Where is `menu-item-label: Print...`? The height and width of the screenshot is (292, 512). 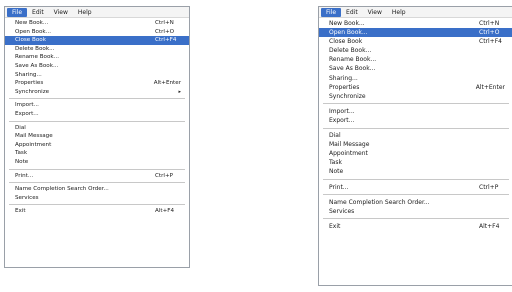 menu-item-label: Print... is located at coordinates (339, 187).